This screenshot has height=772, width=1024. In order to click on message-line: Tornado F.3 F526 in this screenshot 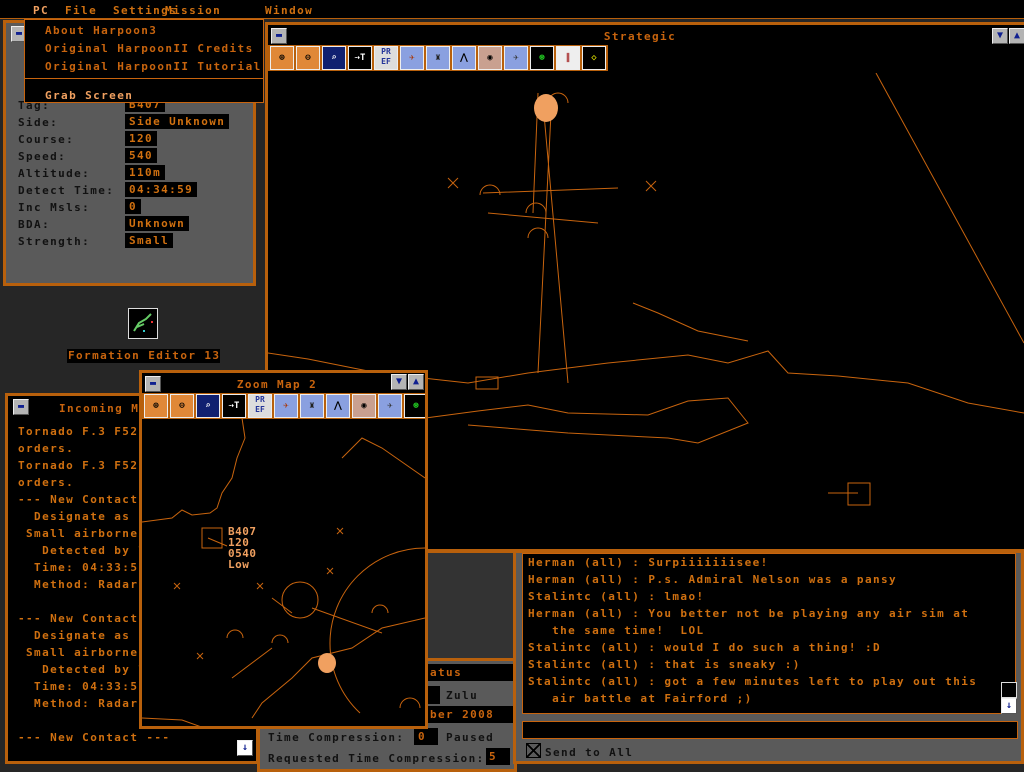, I will do `click(82, 431)`.